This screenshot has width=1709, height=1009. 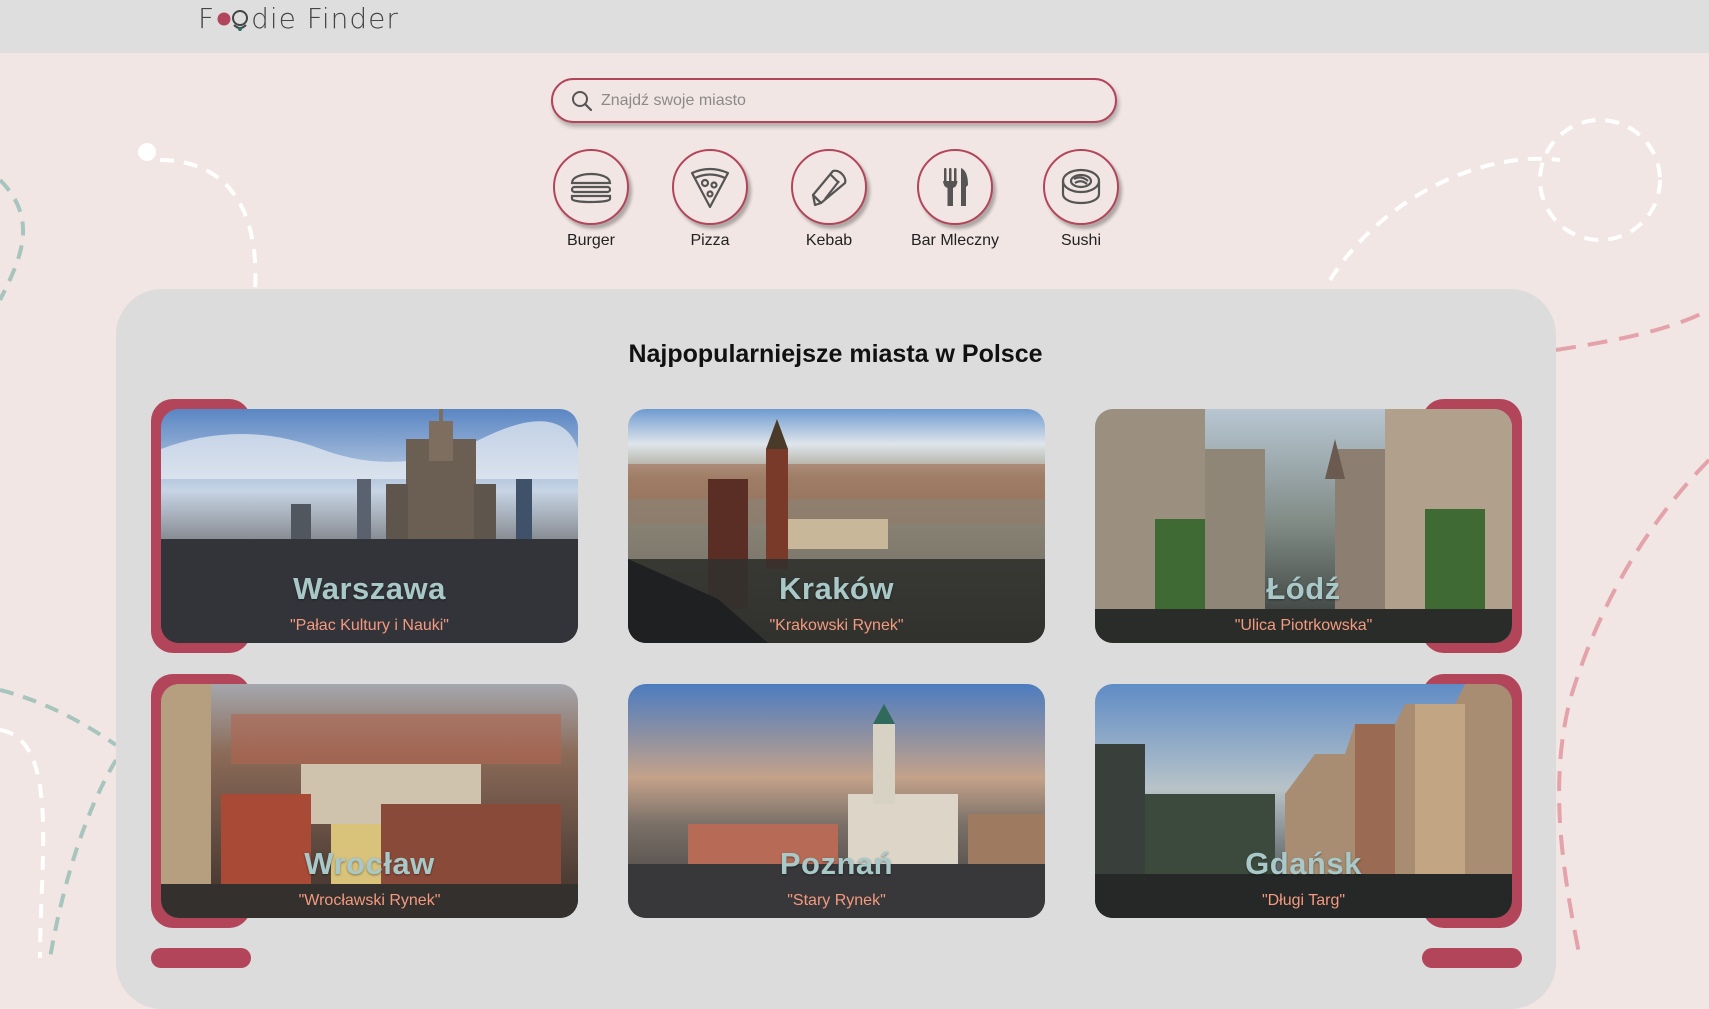 What do you see at coordinates (369, 900) in the screenshot?
I see `city-landmark: "Wrocławski Rynek"` at bounding box center [369, 900].